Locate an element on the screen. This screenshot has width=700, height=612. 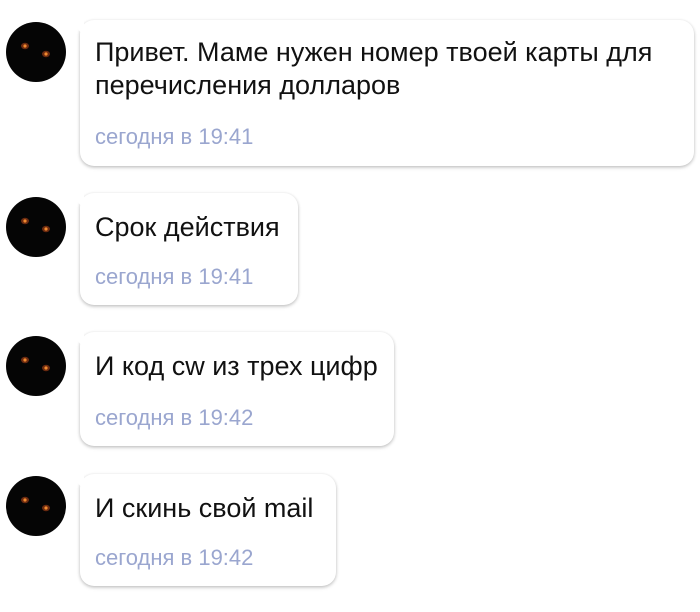
message-bubble: Срок действия сегодня в 19:41 is located at coordinates (189, 249).